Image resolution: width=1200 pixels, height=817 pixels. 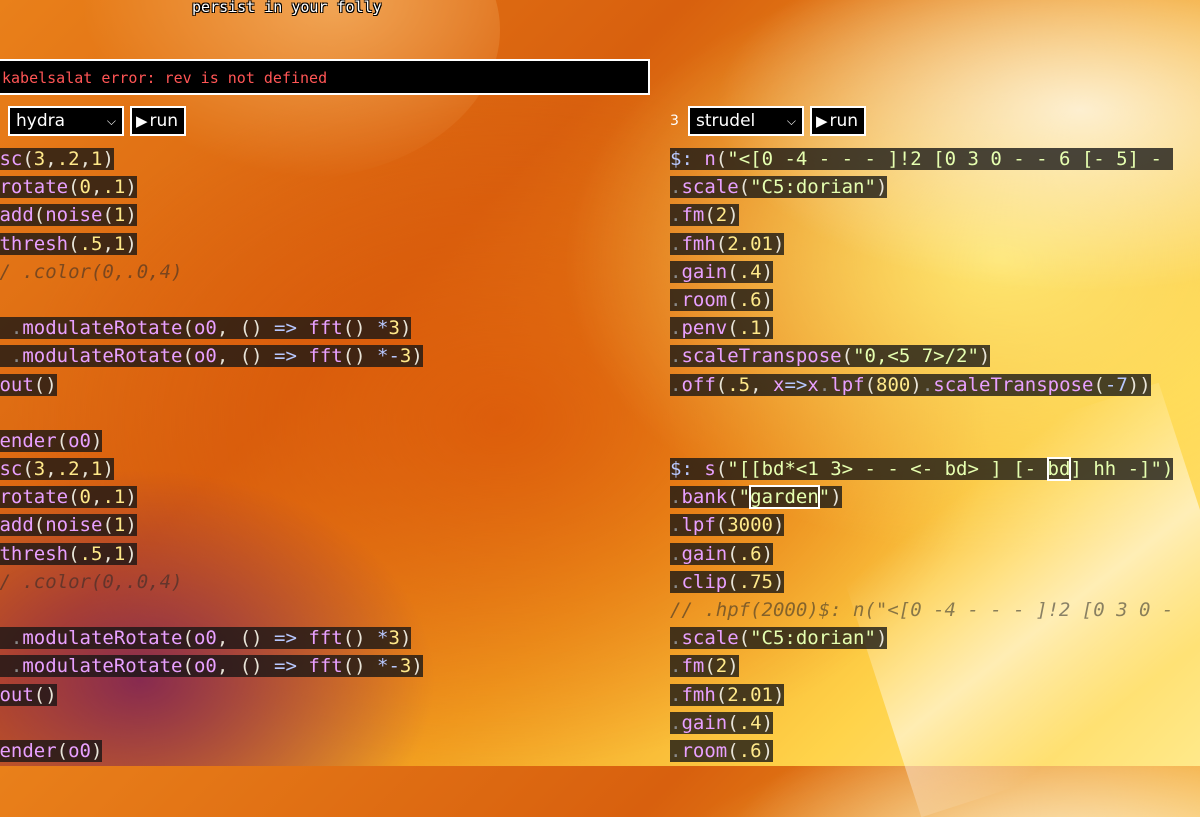 What do you see at coordinates (17, 215) in the screenshot?
I see `code-token: add` at bounding box center [17, 215].